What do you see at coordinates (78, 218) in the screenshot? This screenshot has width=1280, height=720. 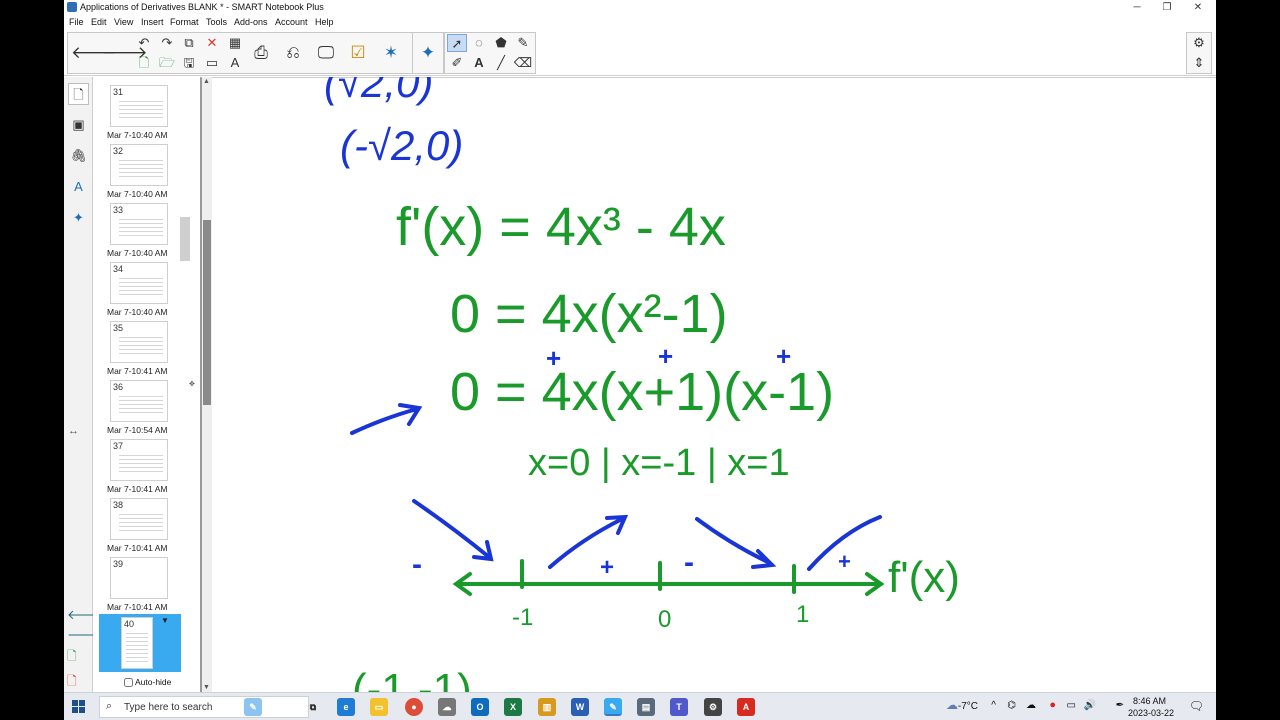 I see `addons-tab-icon: ✦` at bounding box center [78, 218].